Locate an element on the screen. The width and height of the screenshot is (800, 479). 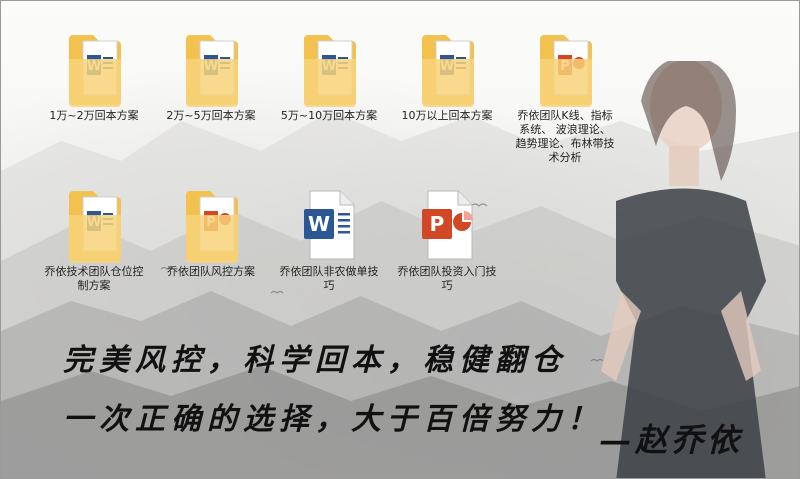
file-label: 乔依技术团队仓位控制方案 is located at coordinates (94, 278).